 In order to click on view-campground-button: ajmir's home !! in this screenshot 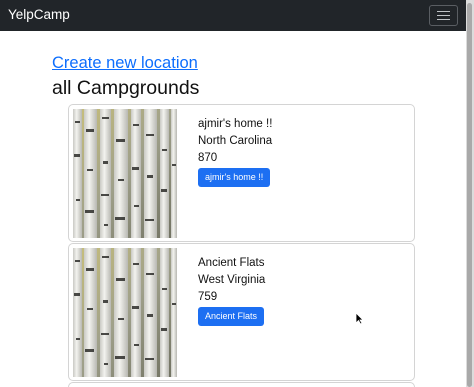, I will do `click(234, 177)`.